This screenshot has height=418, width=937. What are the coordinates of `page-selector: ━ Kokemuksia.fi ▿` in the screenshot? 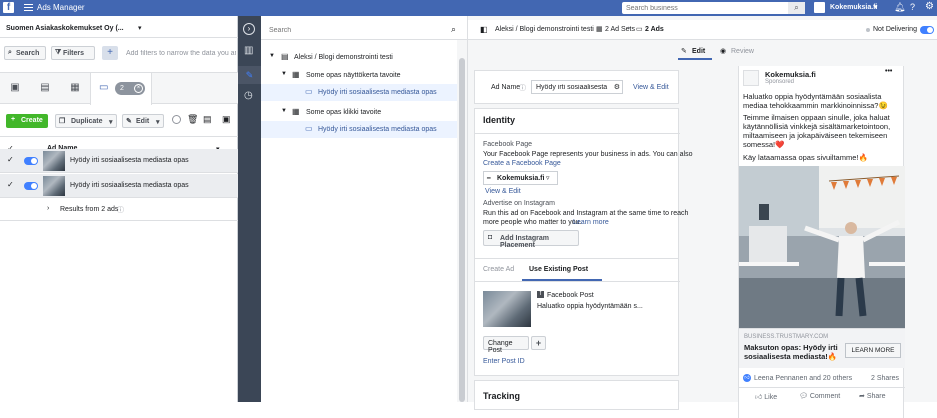 It's located at (520, 178).